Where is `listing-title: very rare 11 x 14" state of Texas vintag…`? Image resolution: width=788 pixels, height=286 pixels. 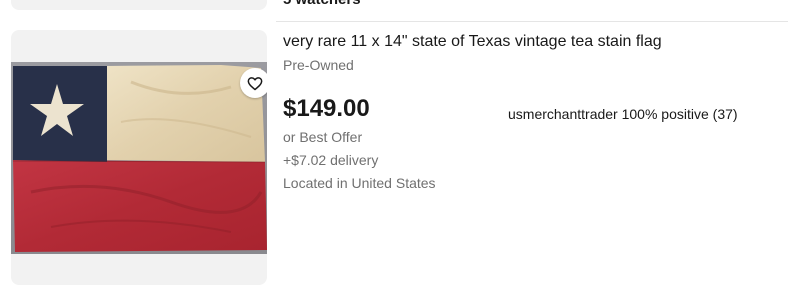 listing-title: very rare 11 x 14" state of Texas vintag… is located at coordinates (472, 42).